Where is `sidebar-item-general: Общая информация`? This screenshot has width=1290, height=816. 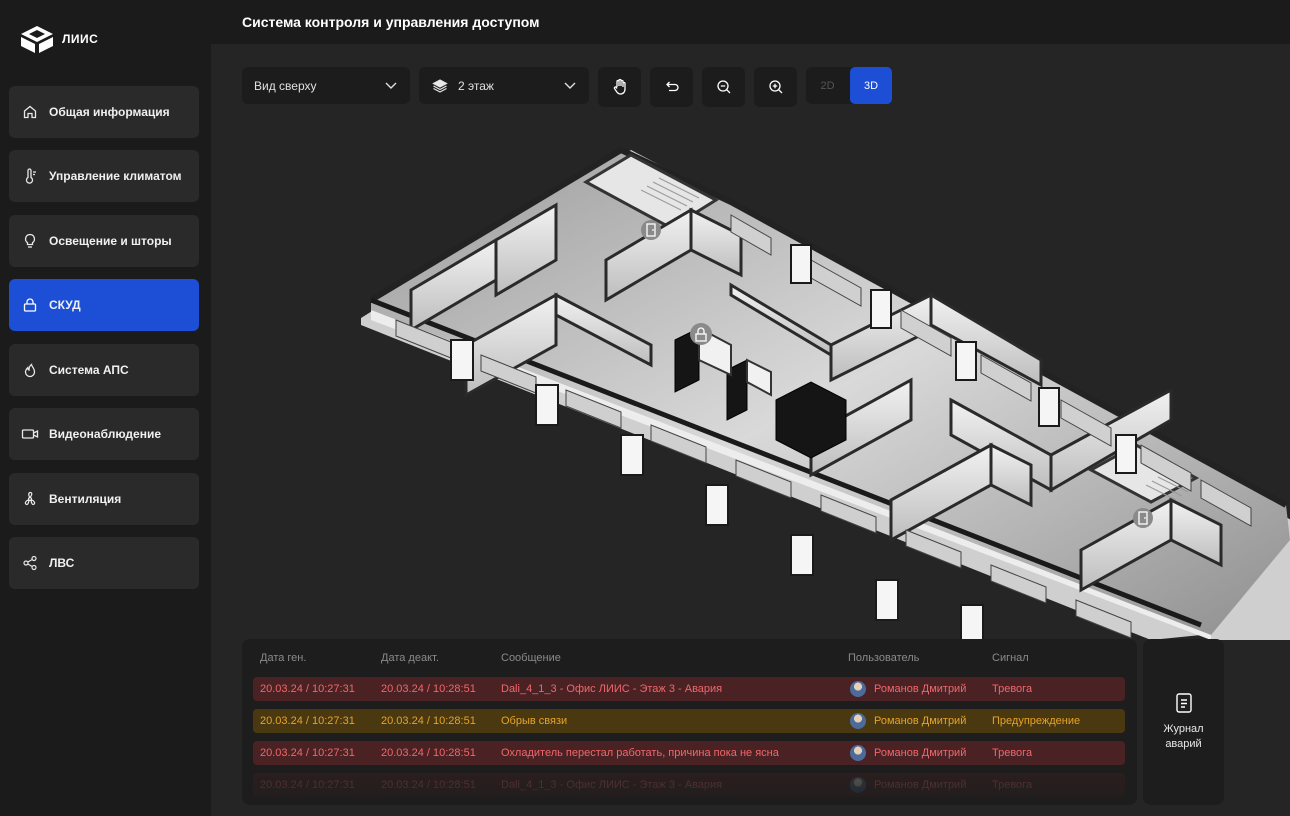 sidebar-item-general: Общая информация is located at coordinates (104, 112).